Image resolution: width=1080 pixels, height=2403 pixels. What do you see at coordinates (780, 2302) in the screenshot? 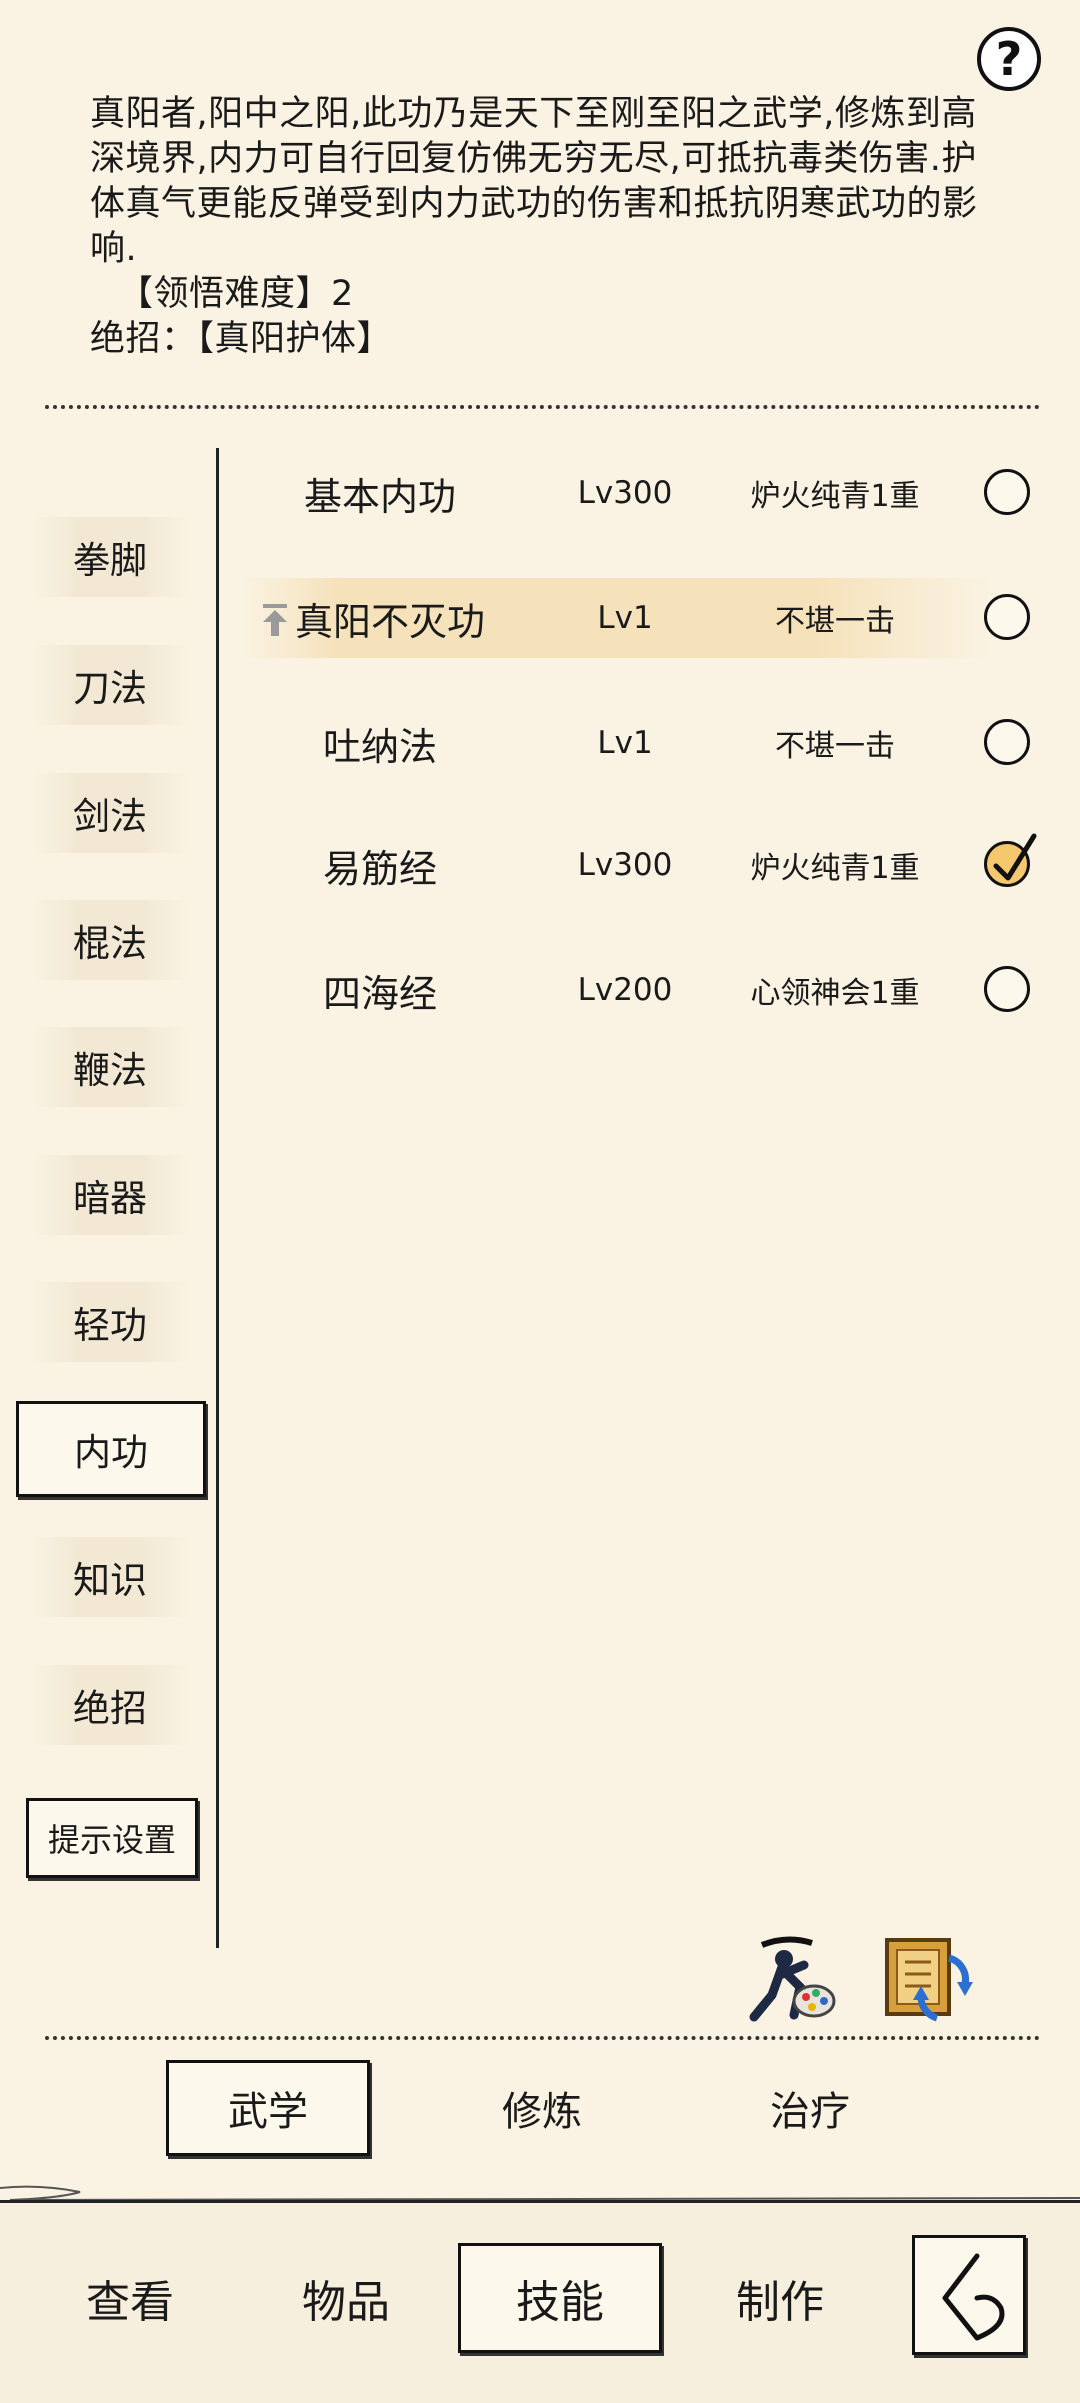
I see `nav-label: 制作` at bounding box center [780, 2302].